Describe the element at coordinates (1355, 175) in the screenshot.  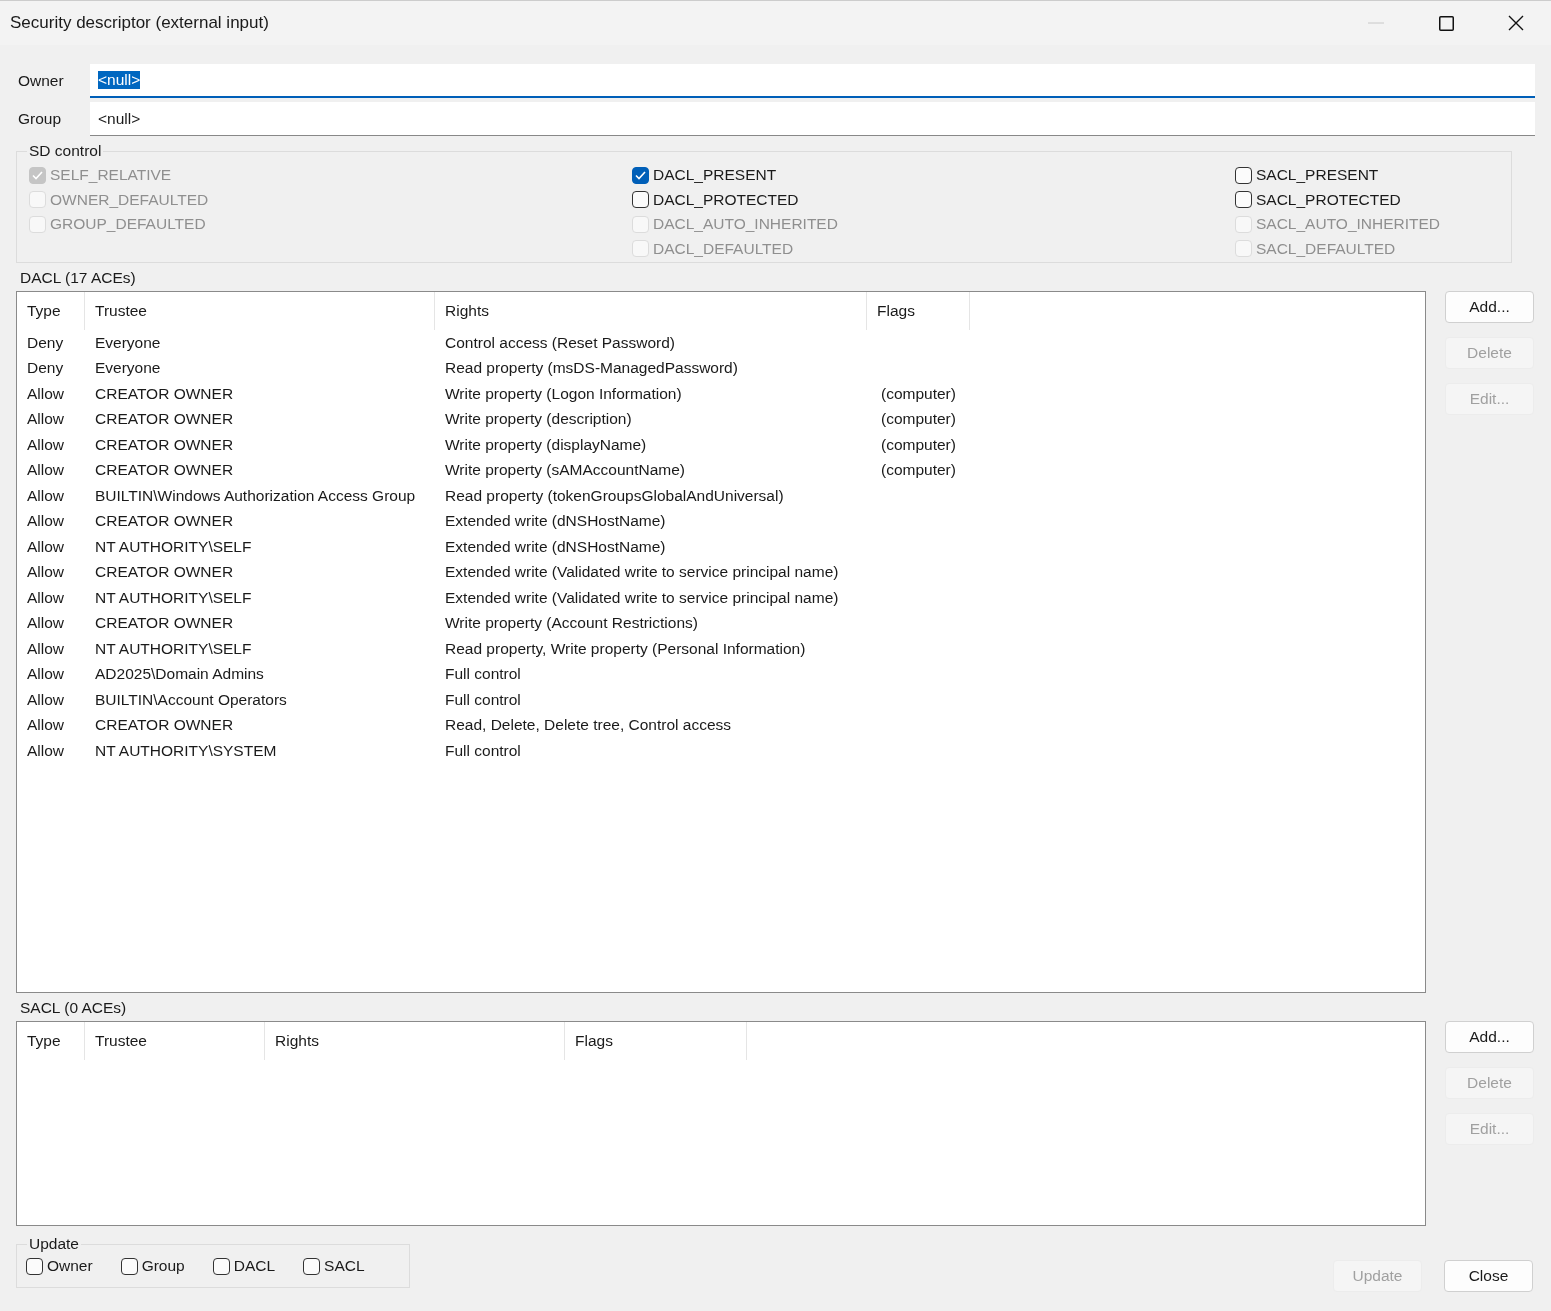
I see `flag-checkbox: SACL_PRESENT` at that location.